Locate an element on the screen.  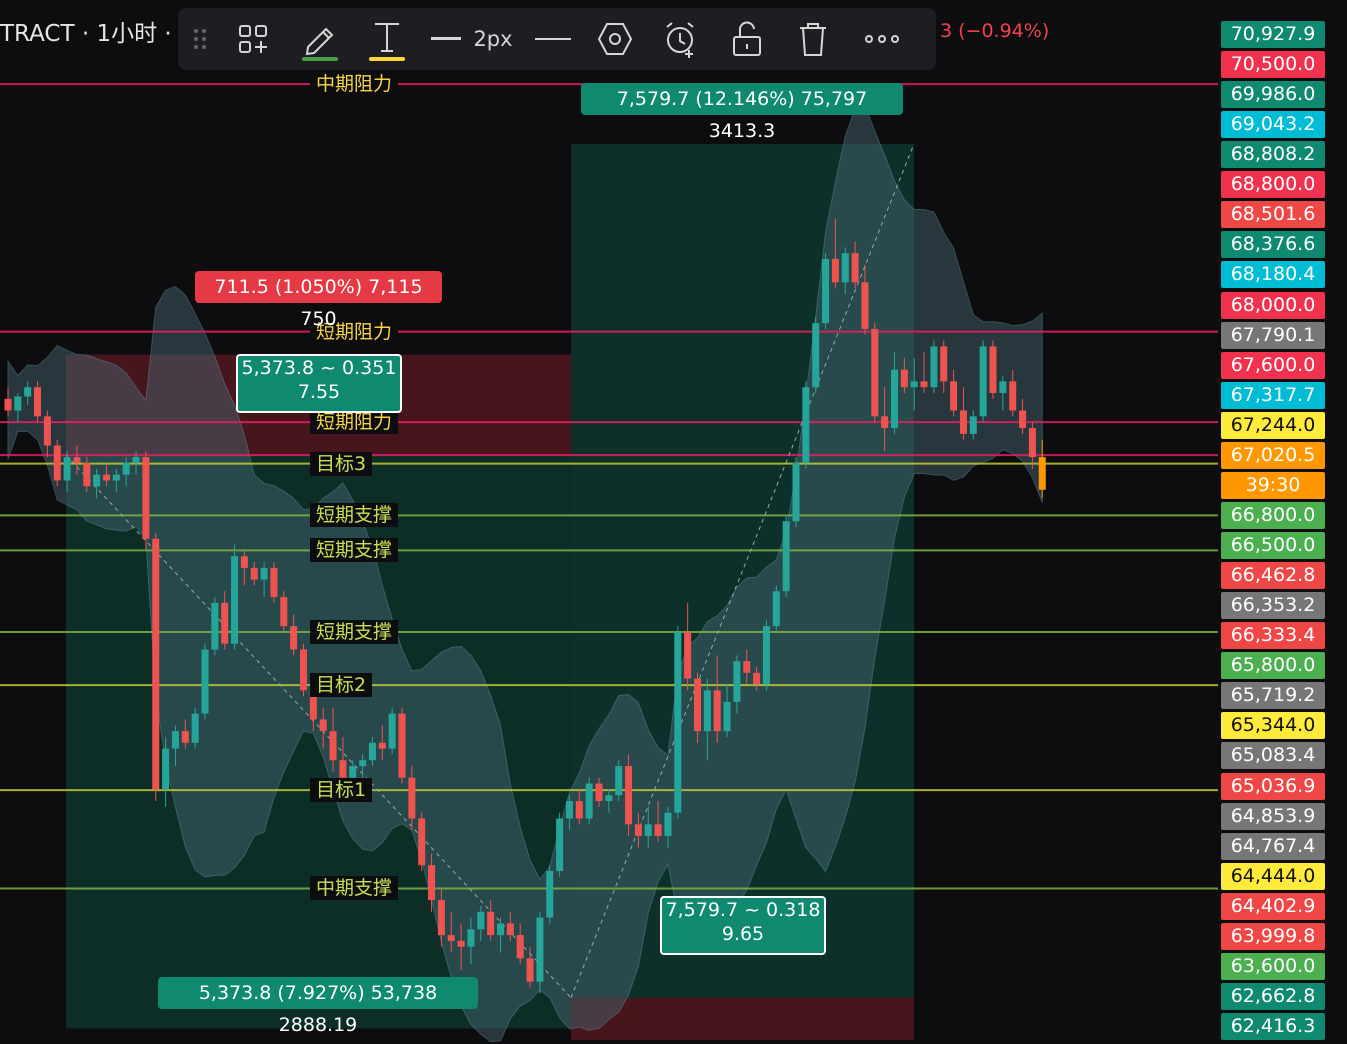
line-style-icon is located at coordinates (553, 39).